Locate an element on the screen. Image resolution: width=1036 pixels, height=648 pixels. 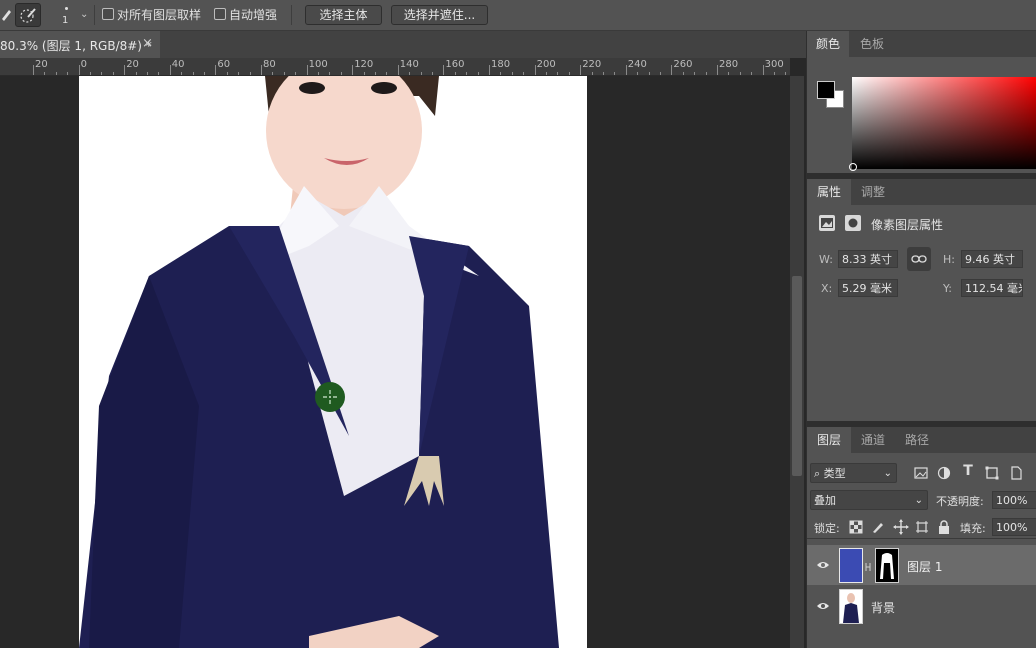
select-subject-button: 选择主体 is located at coordinates (343, 15).